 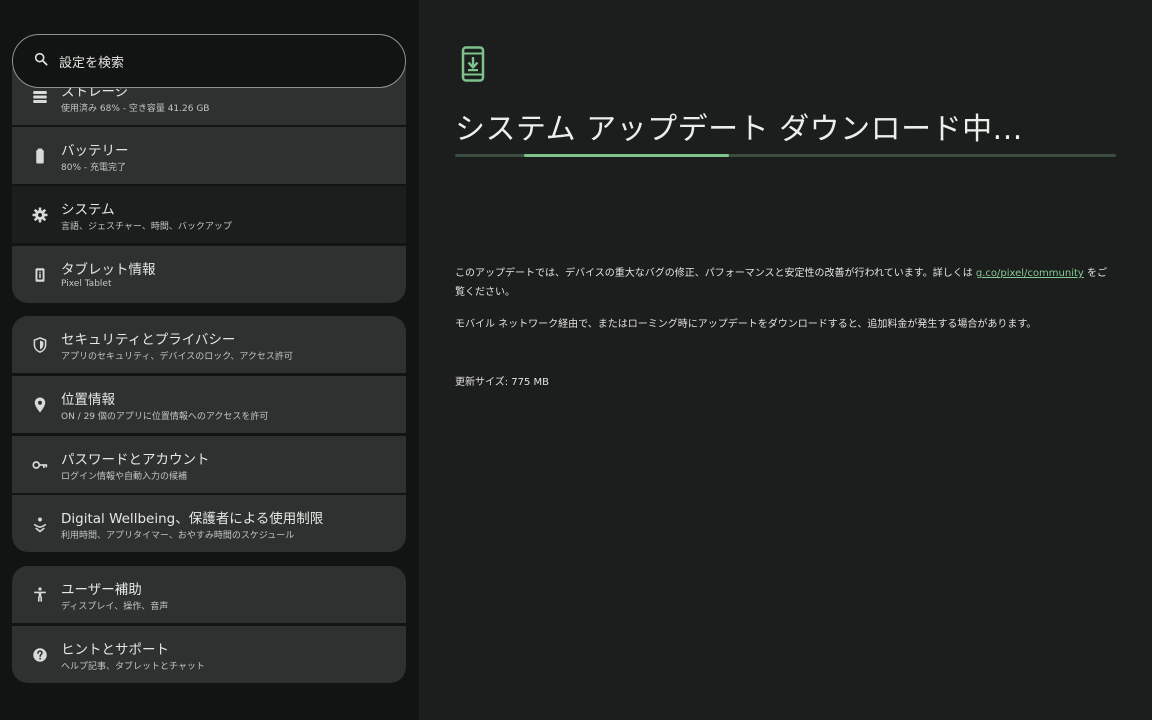 What do you see at coordinates (108, 270) in the screenshot?
I see `settings-item-title: タブレット情報` at bounding box center [108, 270].